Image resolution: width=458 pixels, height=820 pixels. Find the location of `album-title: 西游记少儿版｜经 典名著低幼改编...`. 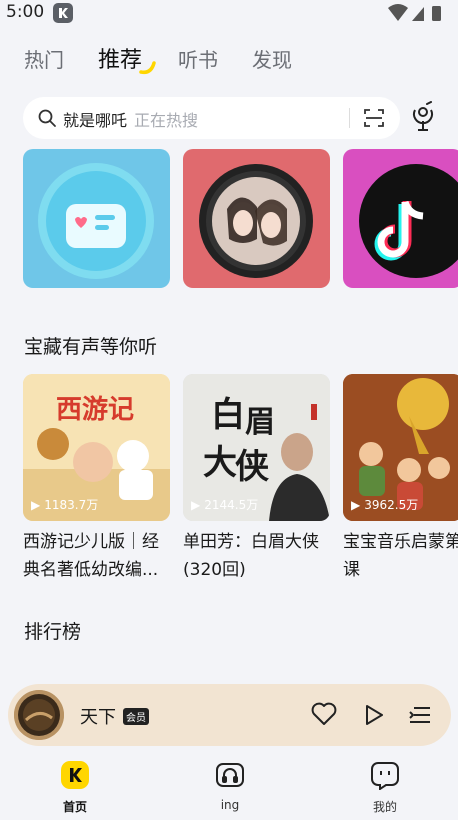

album-title: 西游记少儿版｜经 典名著低幼改编... is located at coordinates (96, 556).